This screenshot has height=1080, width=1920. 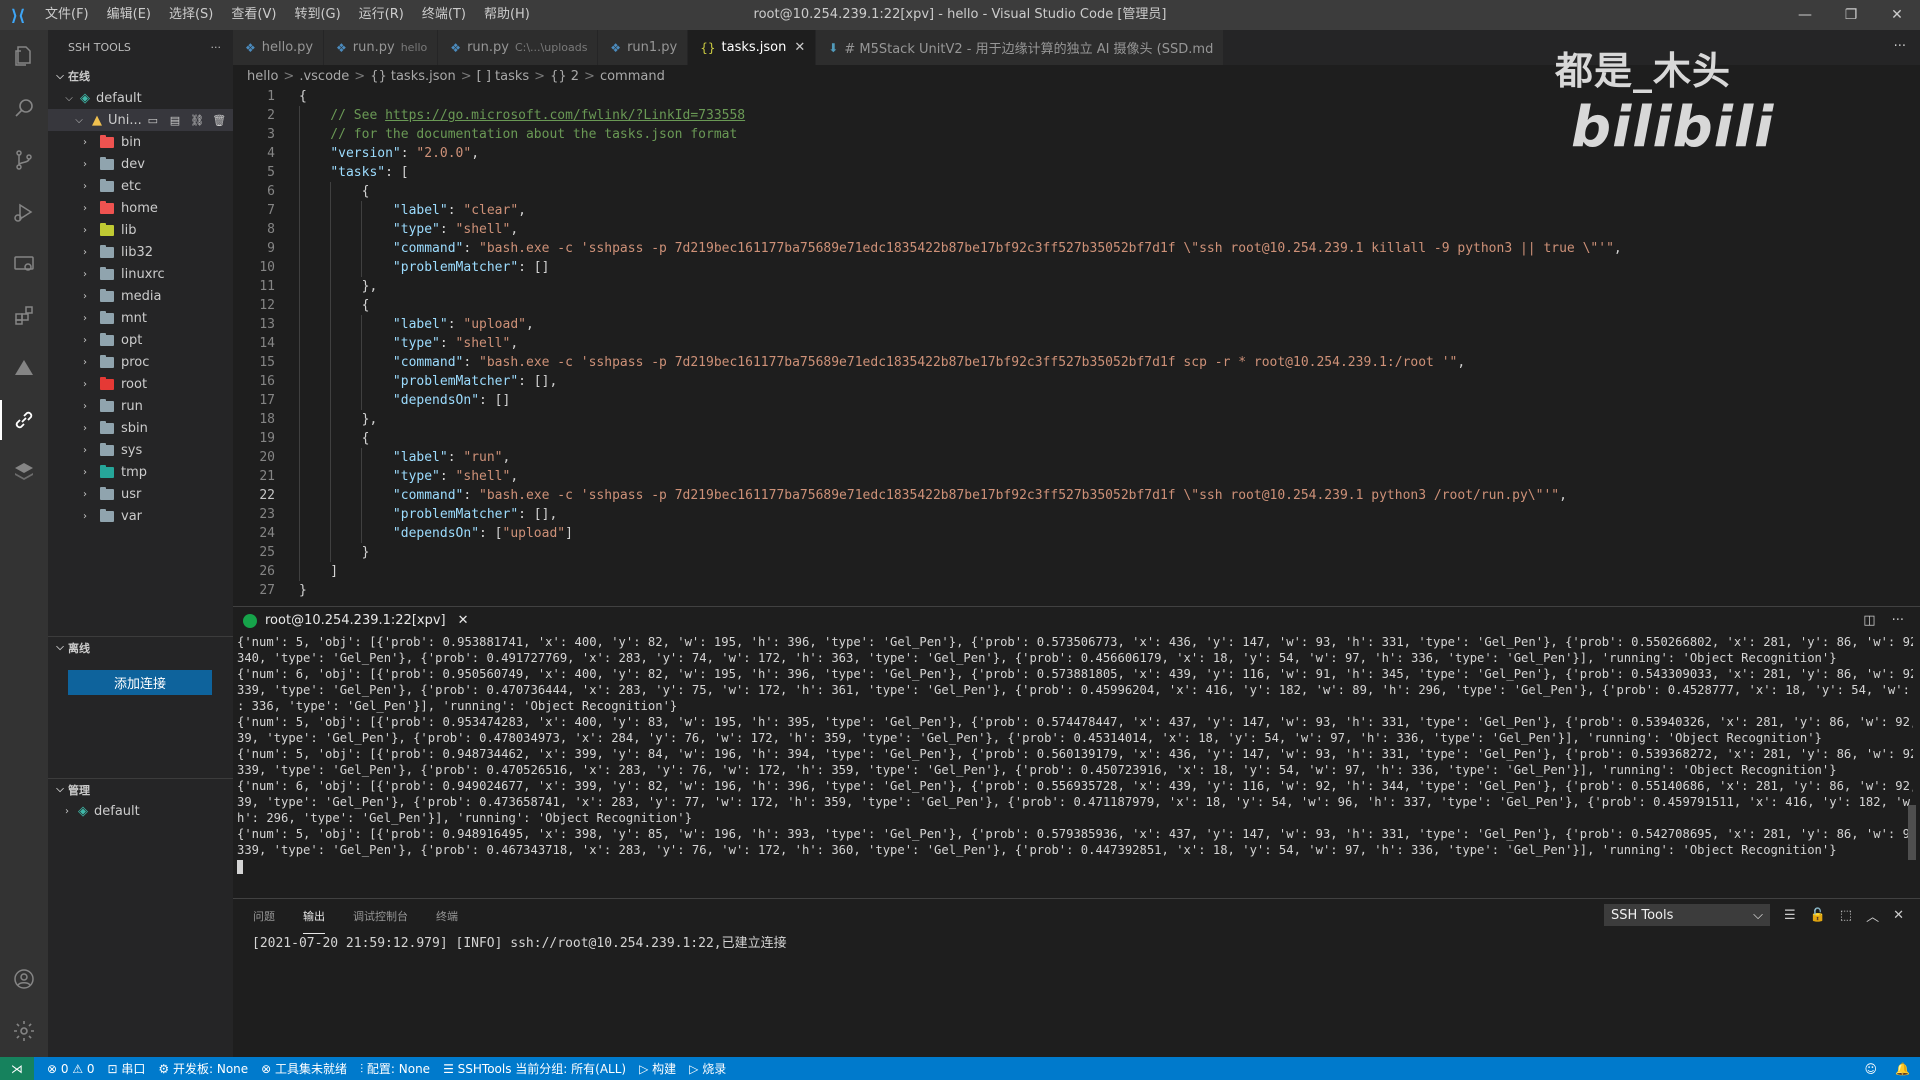 What do you see at coordinates (24, 212) in the screenshot?
I see `run-debug-icon` at bounding box center [24, 212].